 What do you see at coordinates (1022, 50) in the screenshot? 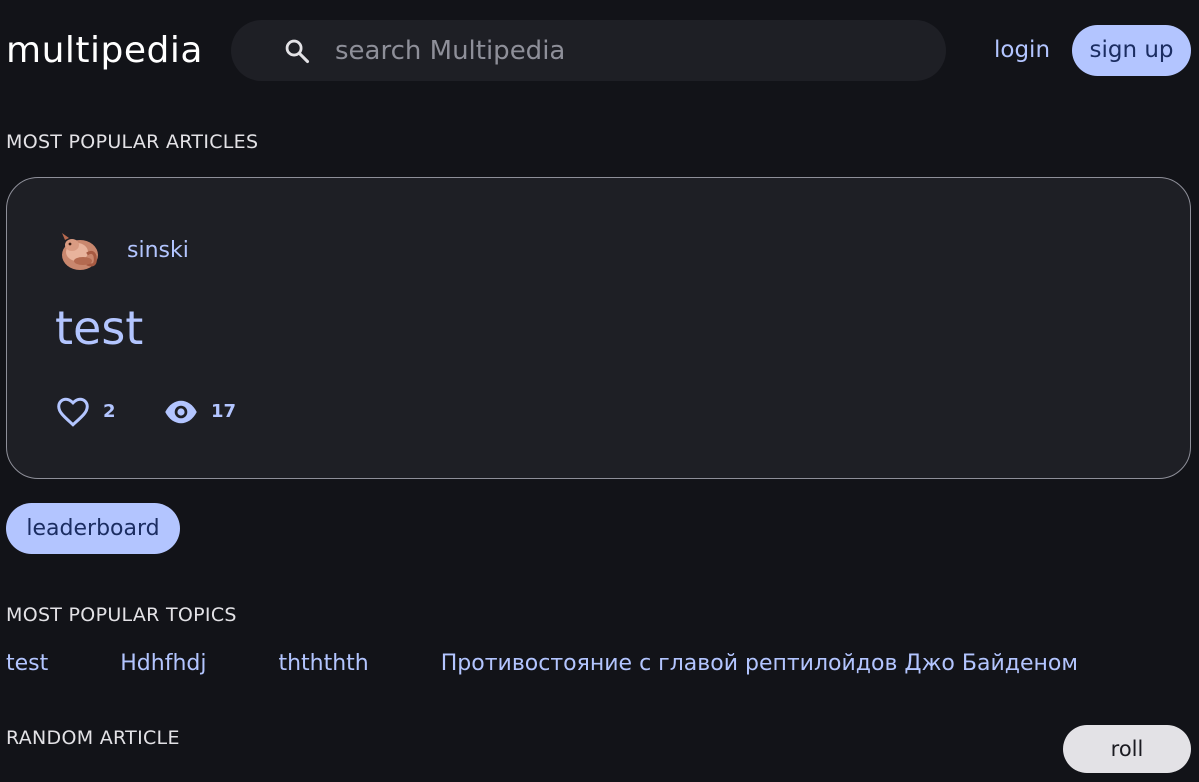
I see `login-link: login` at bounding box center [1022, 50].